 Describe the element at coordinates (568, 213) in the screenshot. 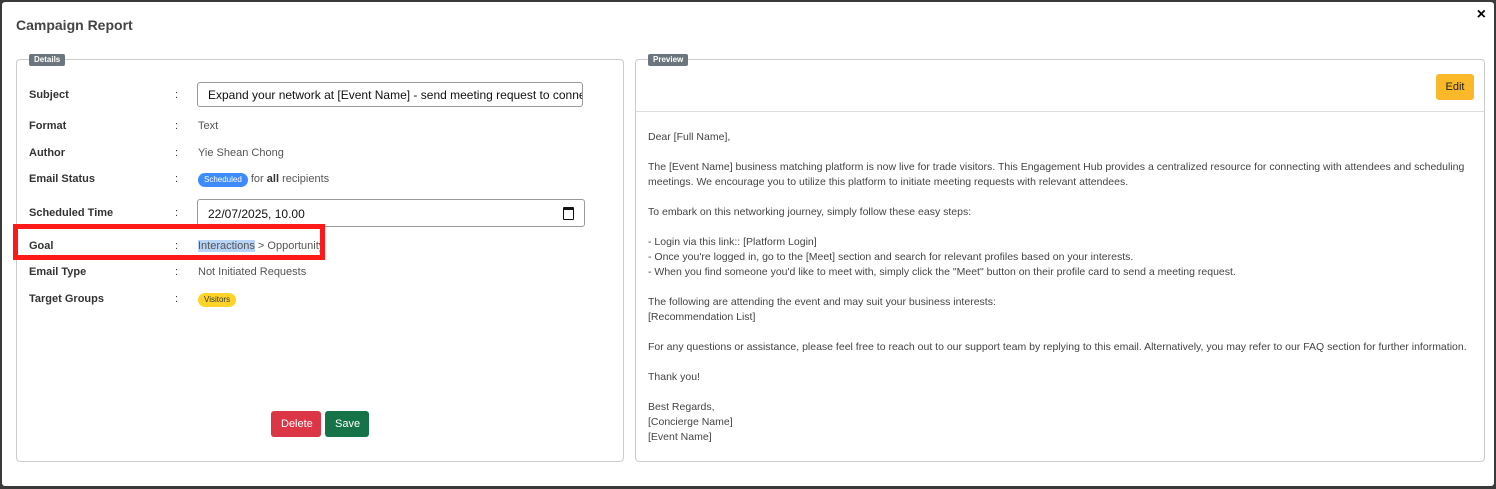

I see `calendar-icon` at that location.